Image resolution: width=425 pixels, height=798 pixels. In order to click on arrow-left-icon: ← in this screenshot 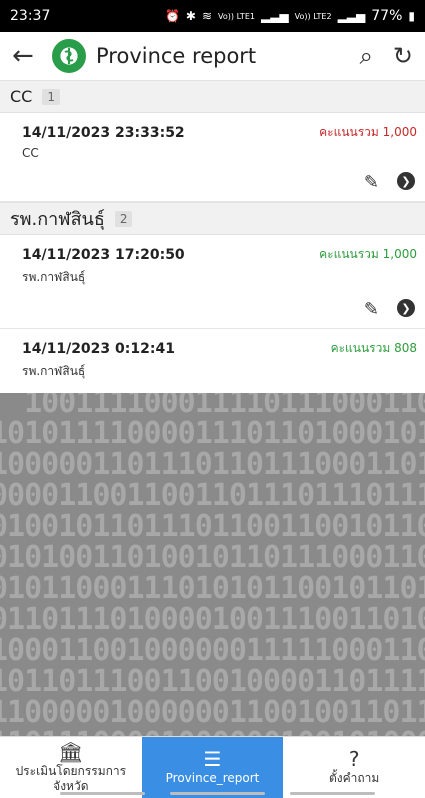, I will do `click(29, 56)`.